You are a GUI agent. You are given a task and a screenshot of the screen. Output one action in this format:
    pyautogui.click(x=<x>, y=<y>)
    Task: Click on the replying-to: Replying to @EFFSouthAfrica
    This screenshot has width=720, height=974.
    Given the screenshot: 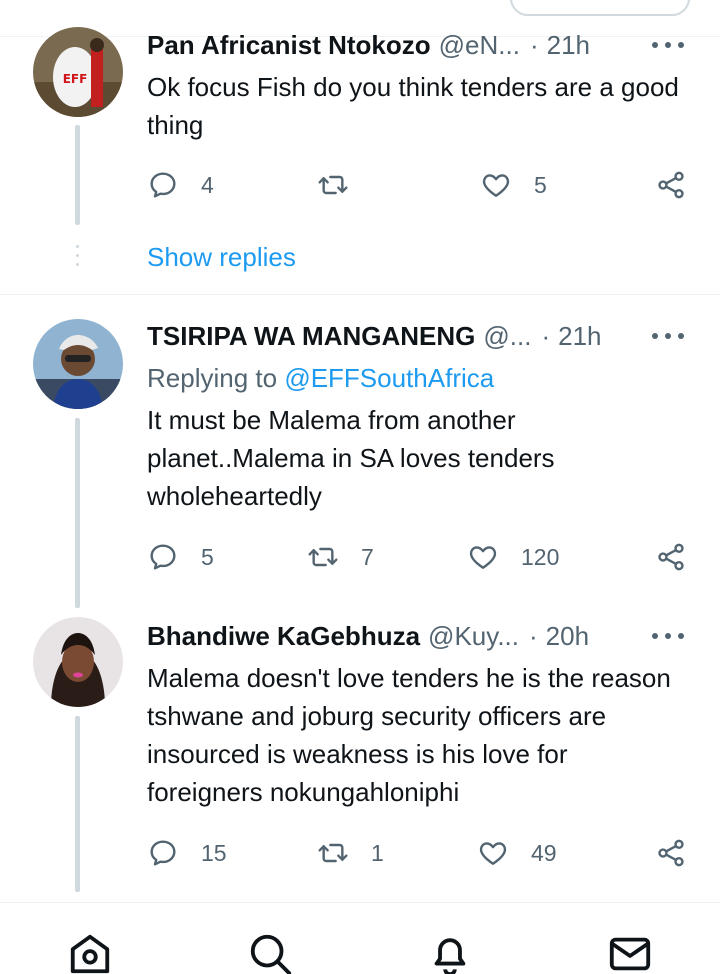 What is the action you would take?
    pyautogui.click(x=320, y=378)
    